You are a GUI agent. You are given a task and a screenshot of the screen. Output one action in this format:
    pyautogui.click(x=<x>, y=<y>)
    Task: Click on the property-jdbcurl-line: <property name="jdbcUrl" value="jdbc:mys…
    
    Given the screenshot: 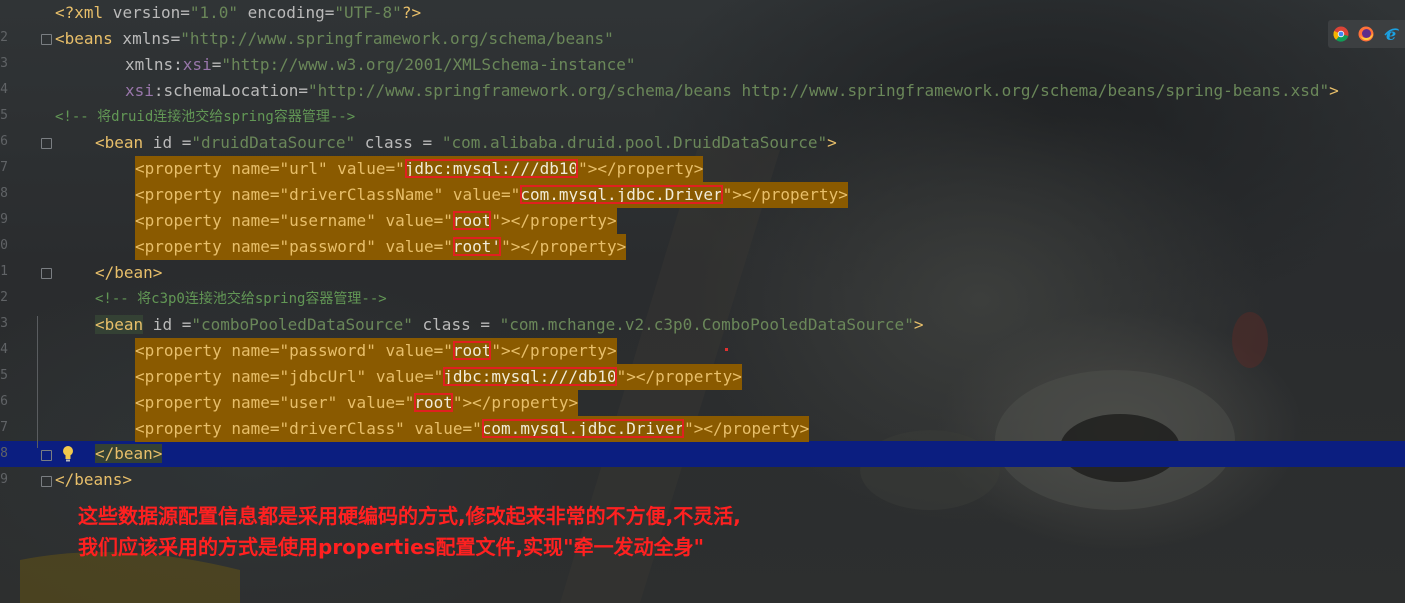 What is the action you would take?
    pyautogui.click(x=438, y=377)
    